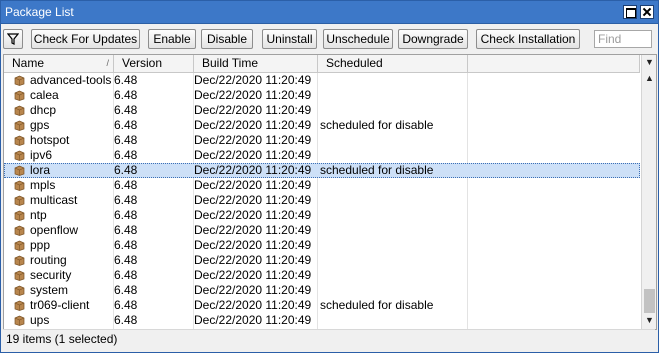  I want to click on column-name-label: Name, so click(28, 63).